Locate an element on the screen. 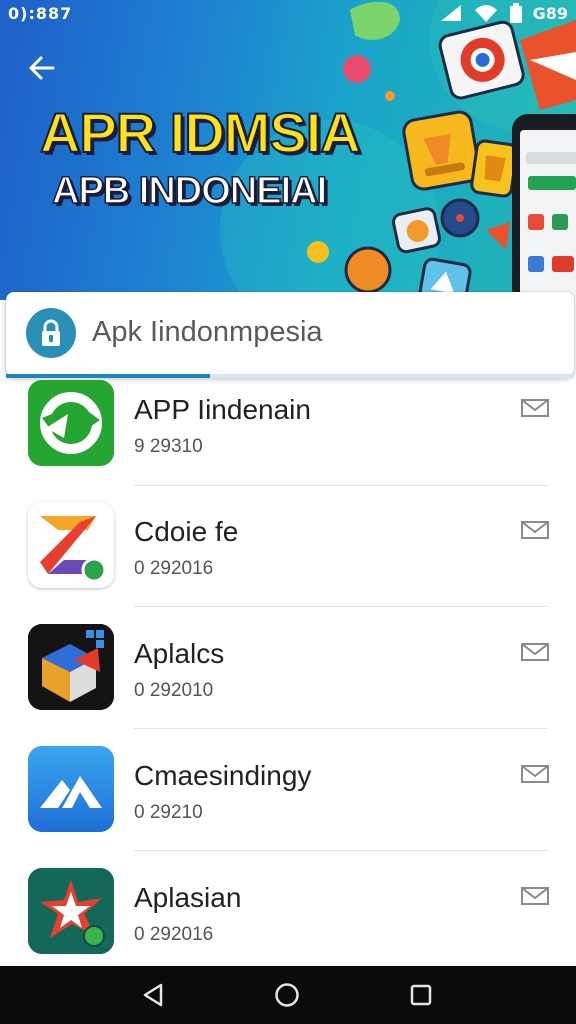 This screenshot has height=1024, width=576. colorful-z-icon is located at coordinates (71, 545).